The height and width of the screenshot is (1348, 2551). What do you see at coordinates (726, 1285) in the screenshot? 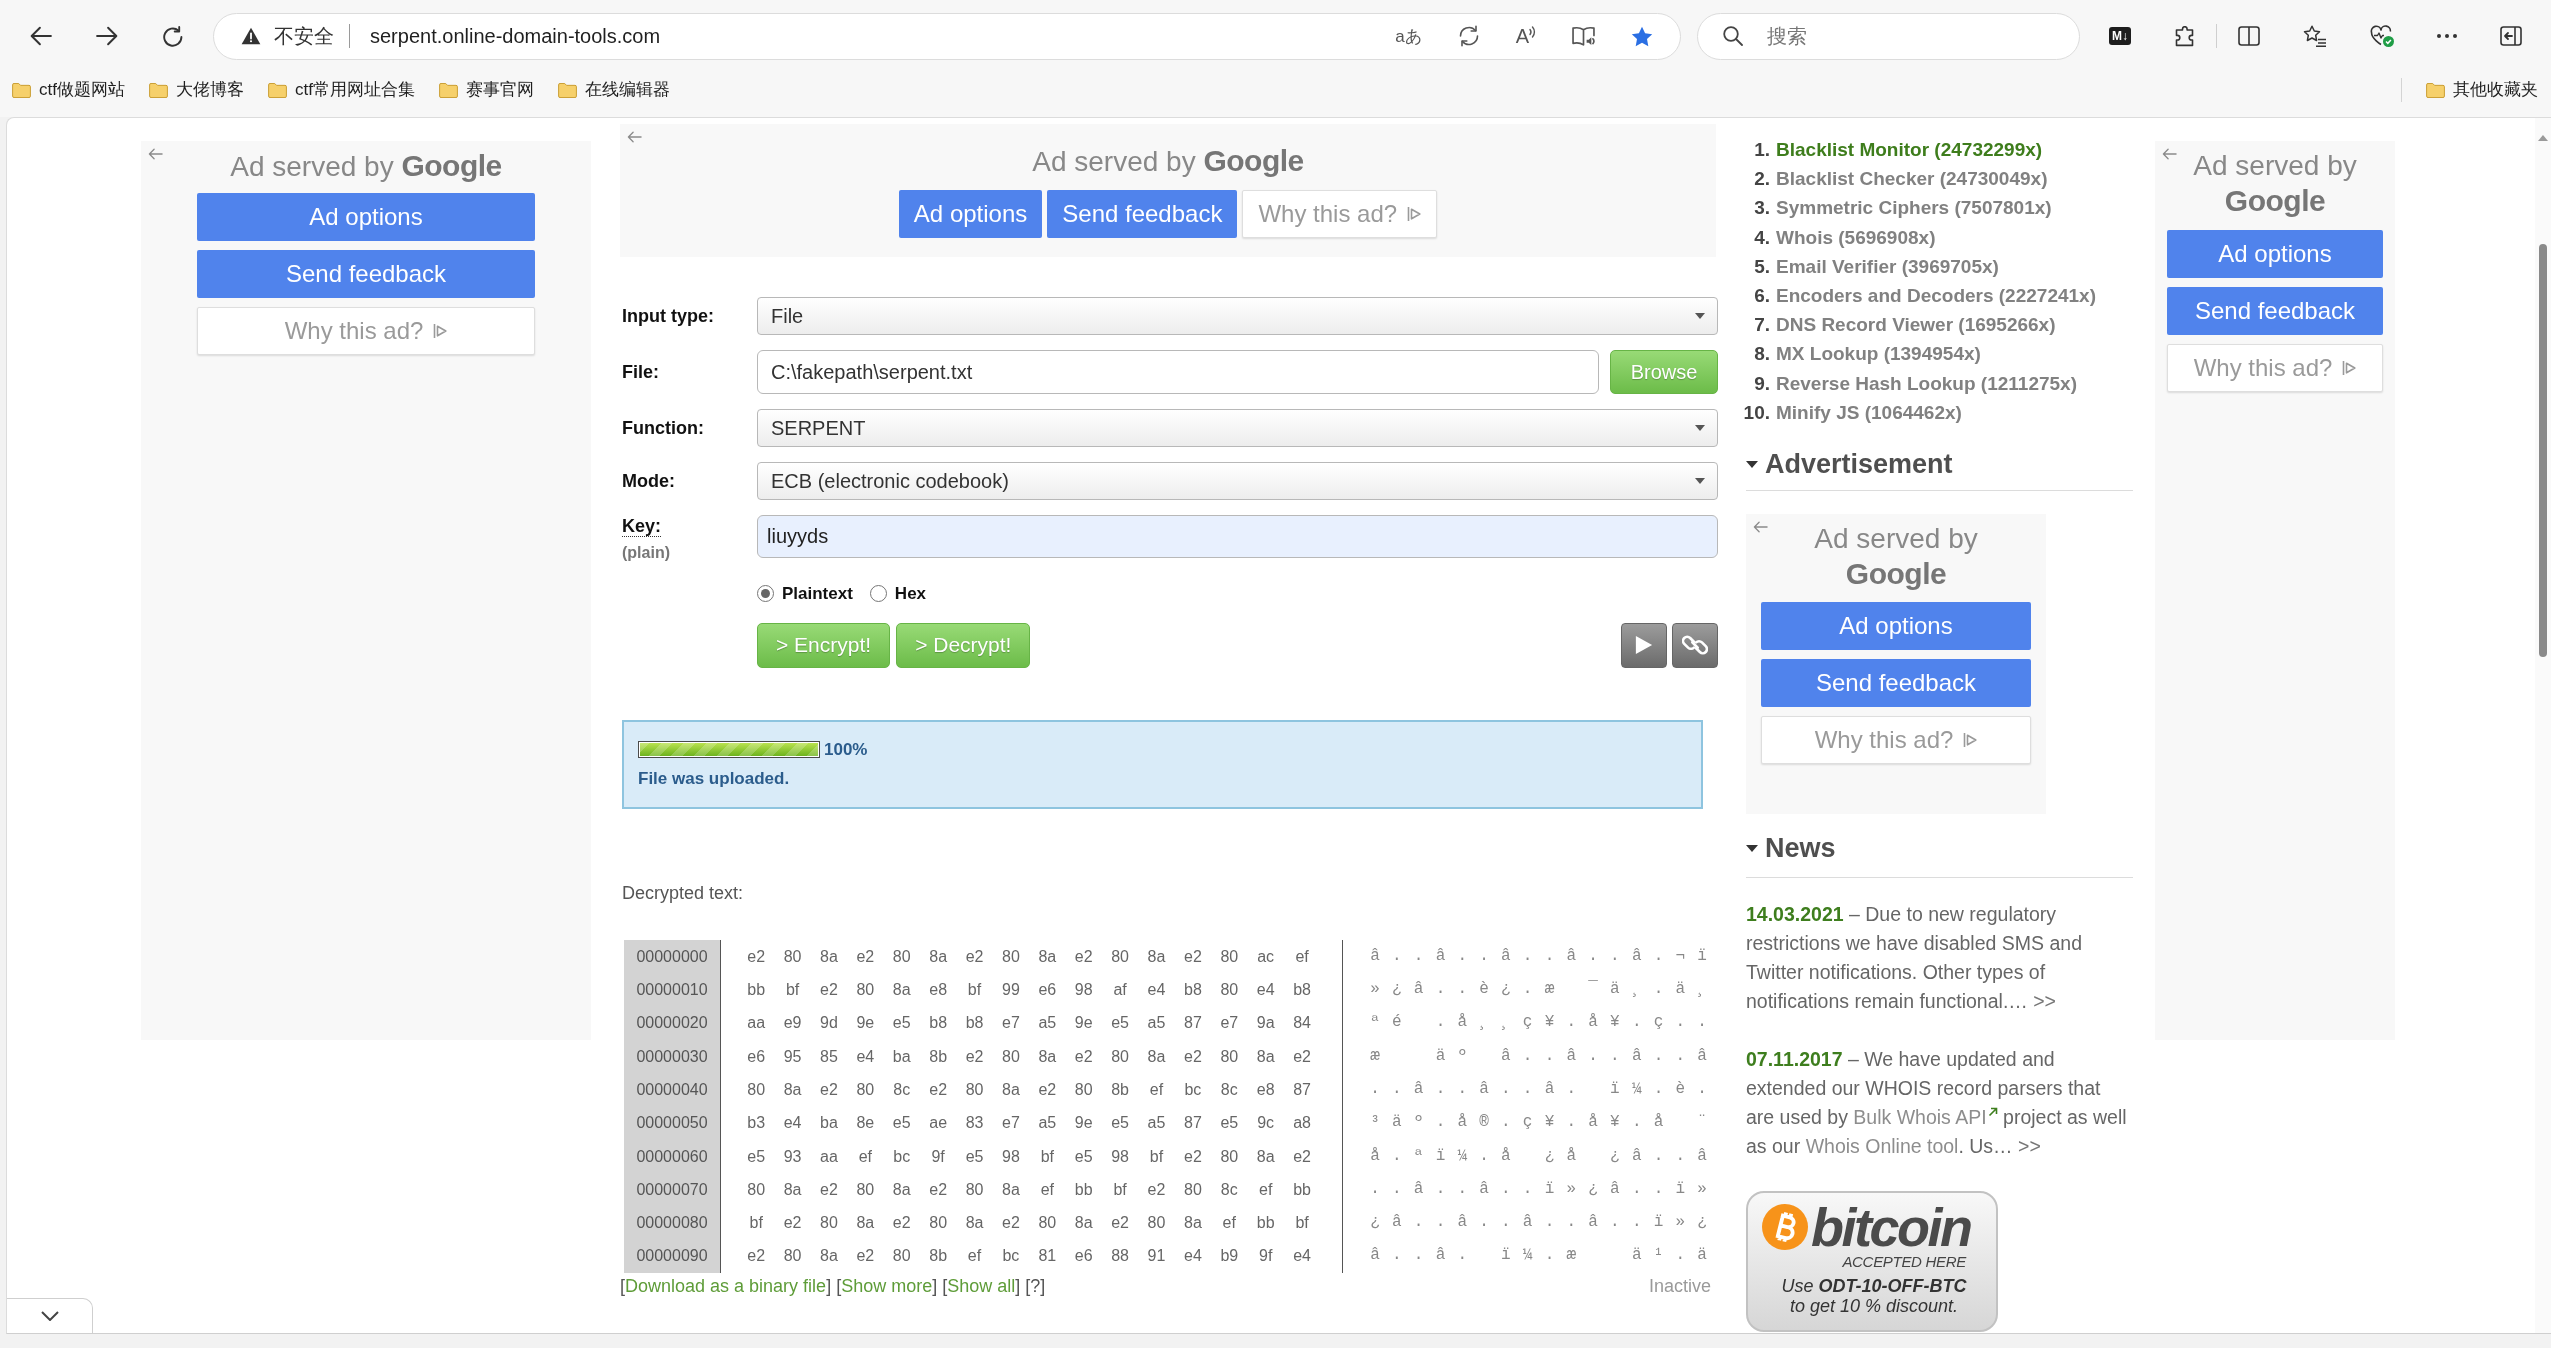
I see `output-link: [Download as a binary file]` at bounding box center [726, 1285].